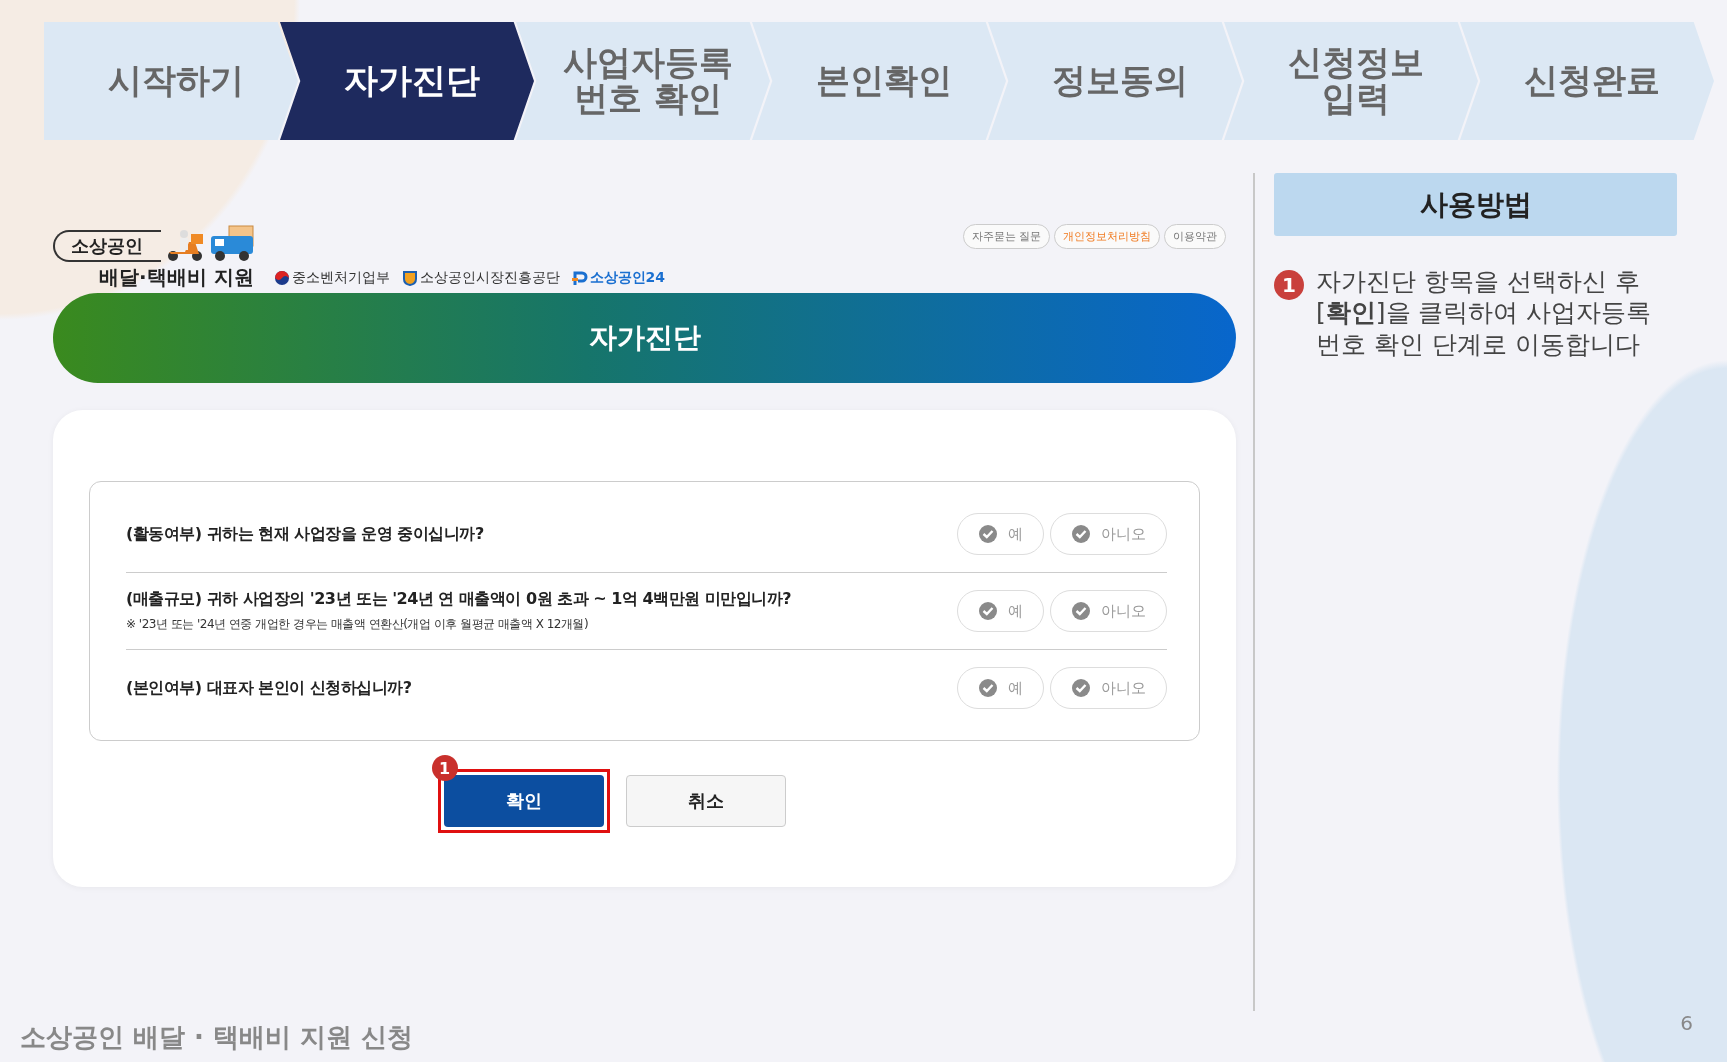 The width and height of the screenshot is (1727, 1062). I want to click on question-note: ※ '23년 또는 '24년 연중 개업한 경우는 매출액 연환산(개업 이후 월평균 매출액 X 12개월), so click(358, 624).